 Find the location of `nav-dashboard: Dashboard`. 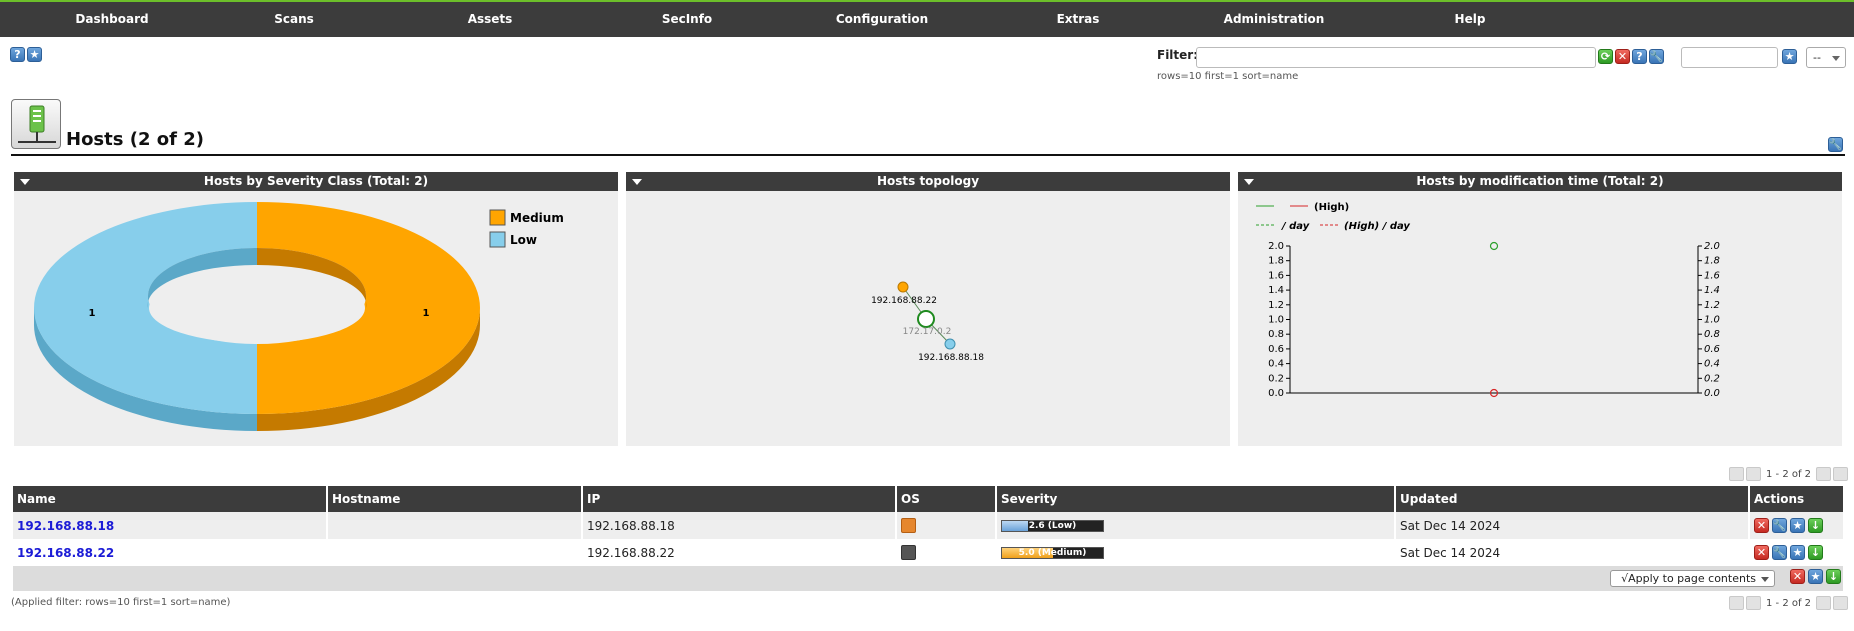

nav-dashboard: Dashboard is located at coordinates (111, 19).